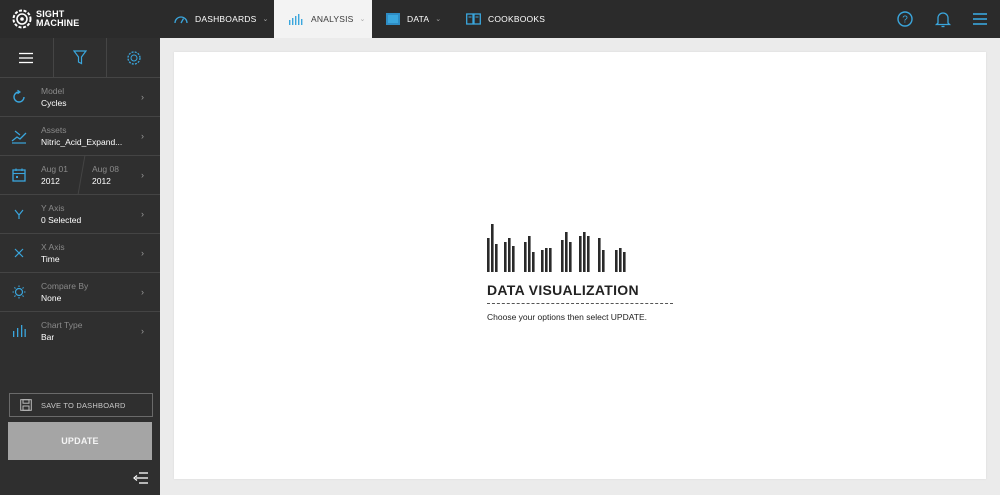 The height and width of the screenshot is (495, 1000). What do you see at coordinates (80, 136) in the screenshot?
I see `option-assets: Assets Nitric_Acid_Expand... ›` at bounding box center [80, 136].